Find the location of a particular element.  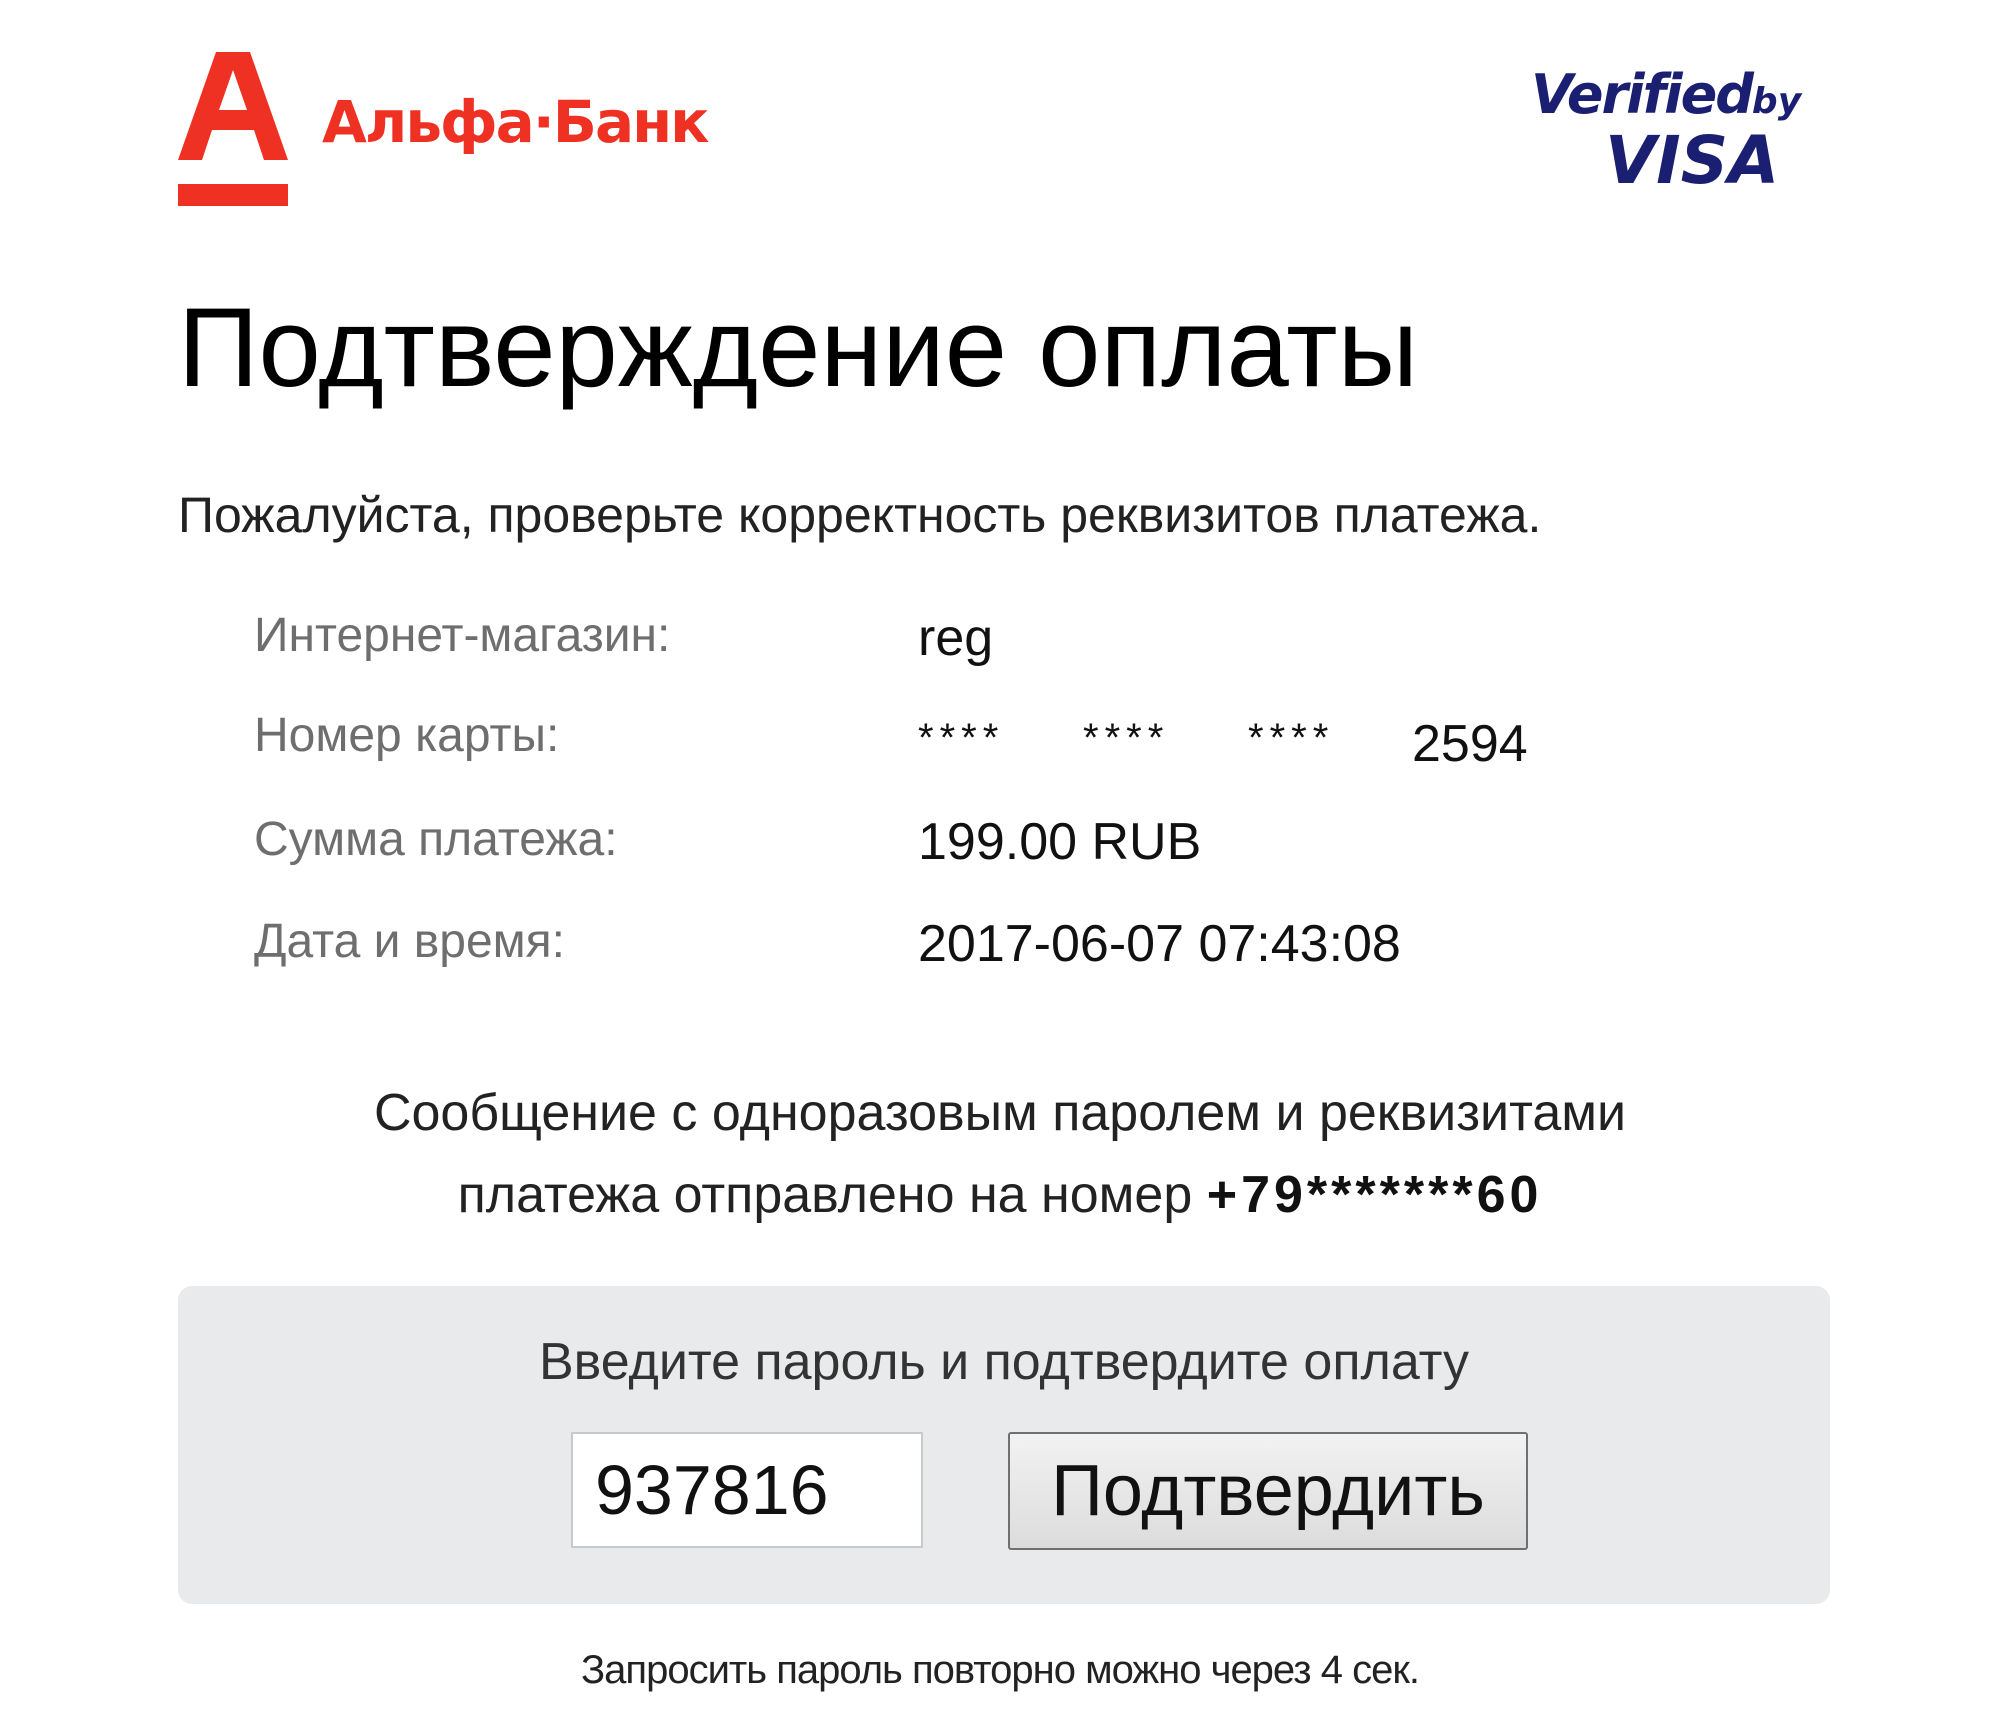

amount-value: 199.00 RUB is located at coordinates (1060, 842).